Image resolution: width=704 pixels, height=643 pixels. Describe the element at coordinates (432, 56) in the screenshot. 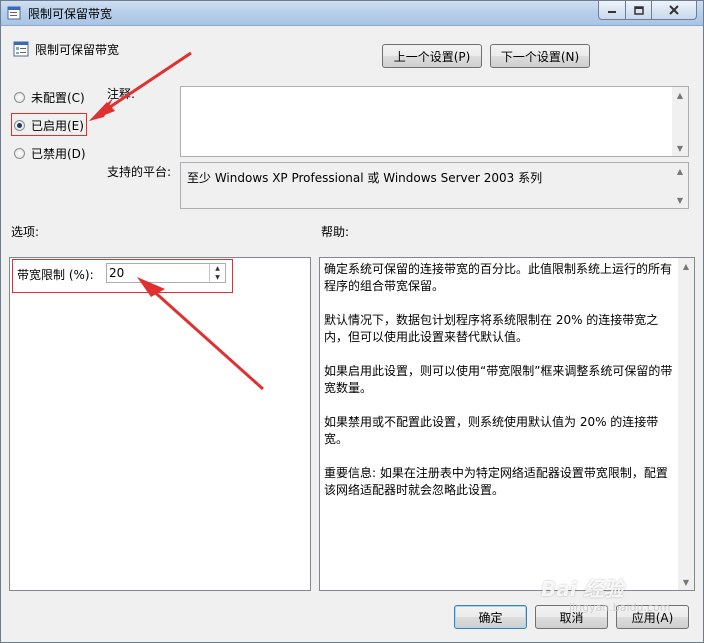

I see `previous-setting-button: 上一个设置(P)` at that location.